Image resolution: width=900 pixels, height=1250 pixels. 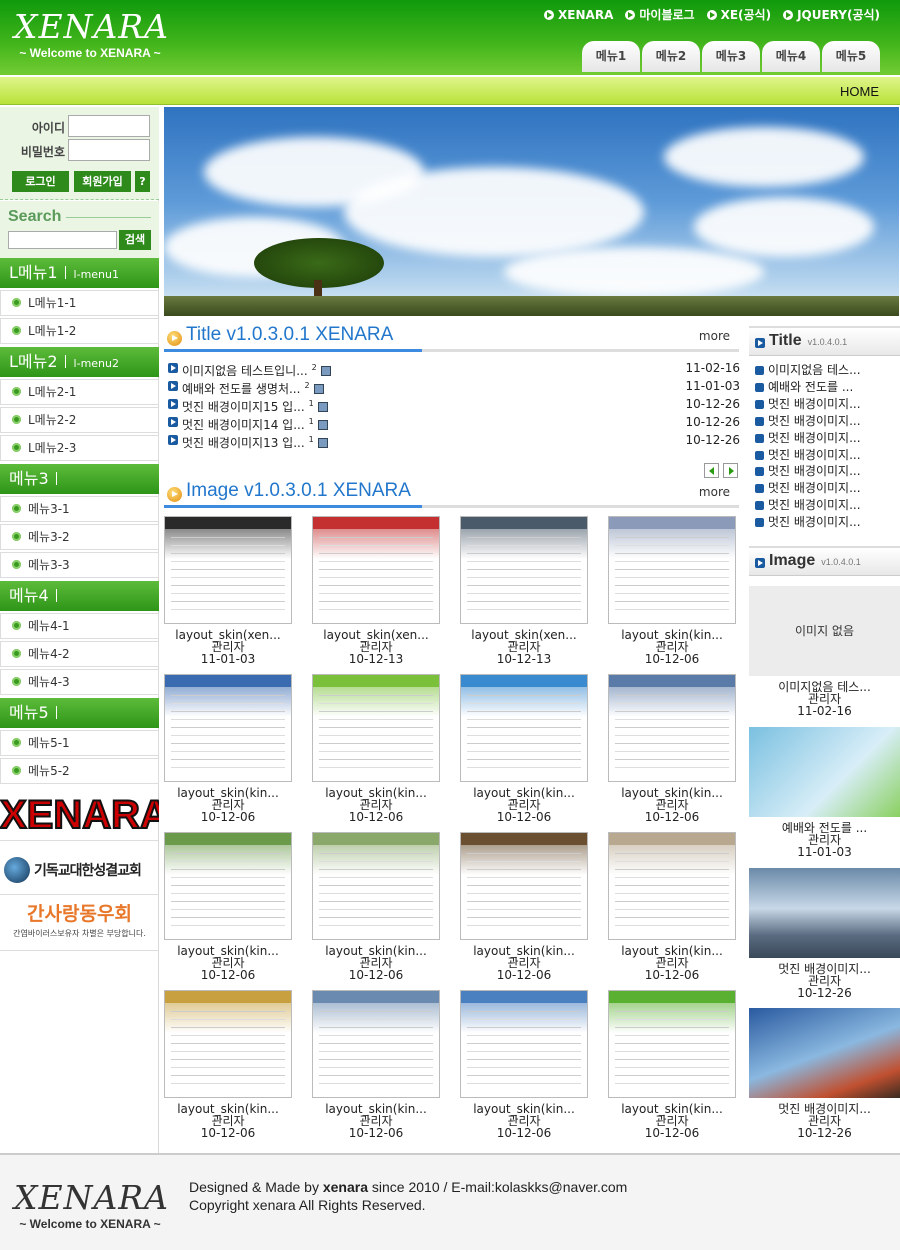 I want to click on side-menu-title: L메뉴2, so click(x=33, y=361).